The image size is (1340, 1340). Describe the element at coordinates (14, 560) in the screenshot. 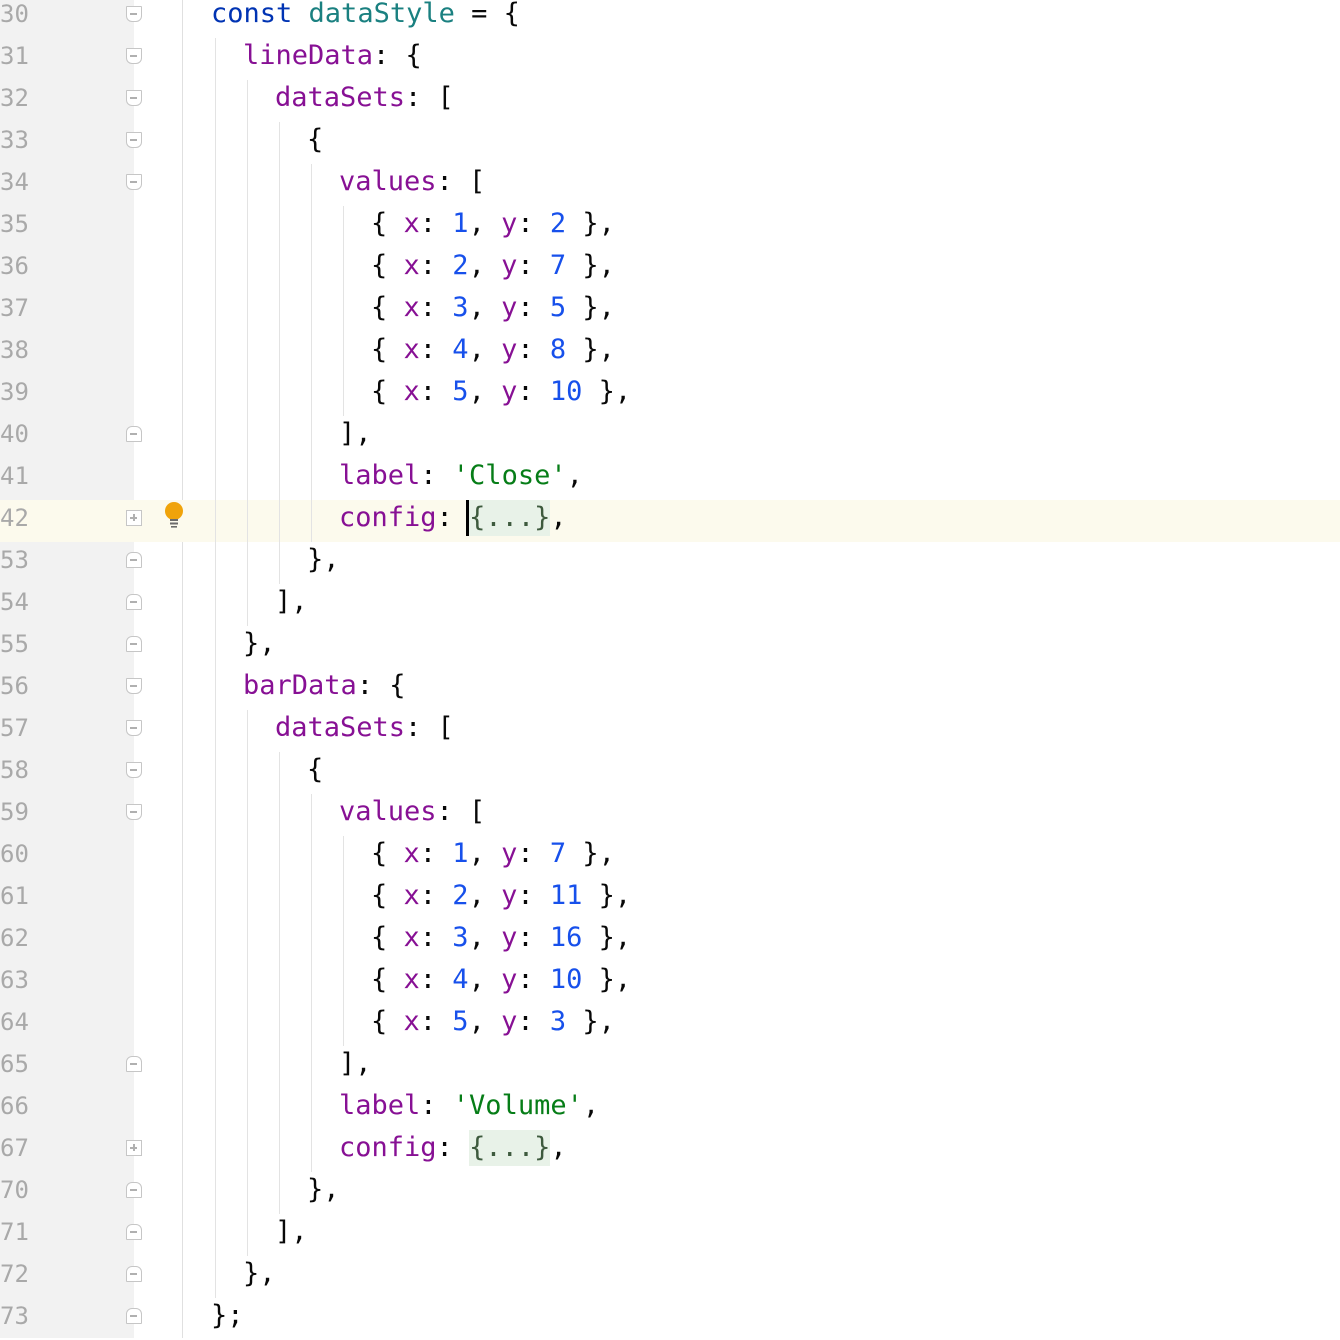

I see `line-number: 53` at that location.